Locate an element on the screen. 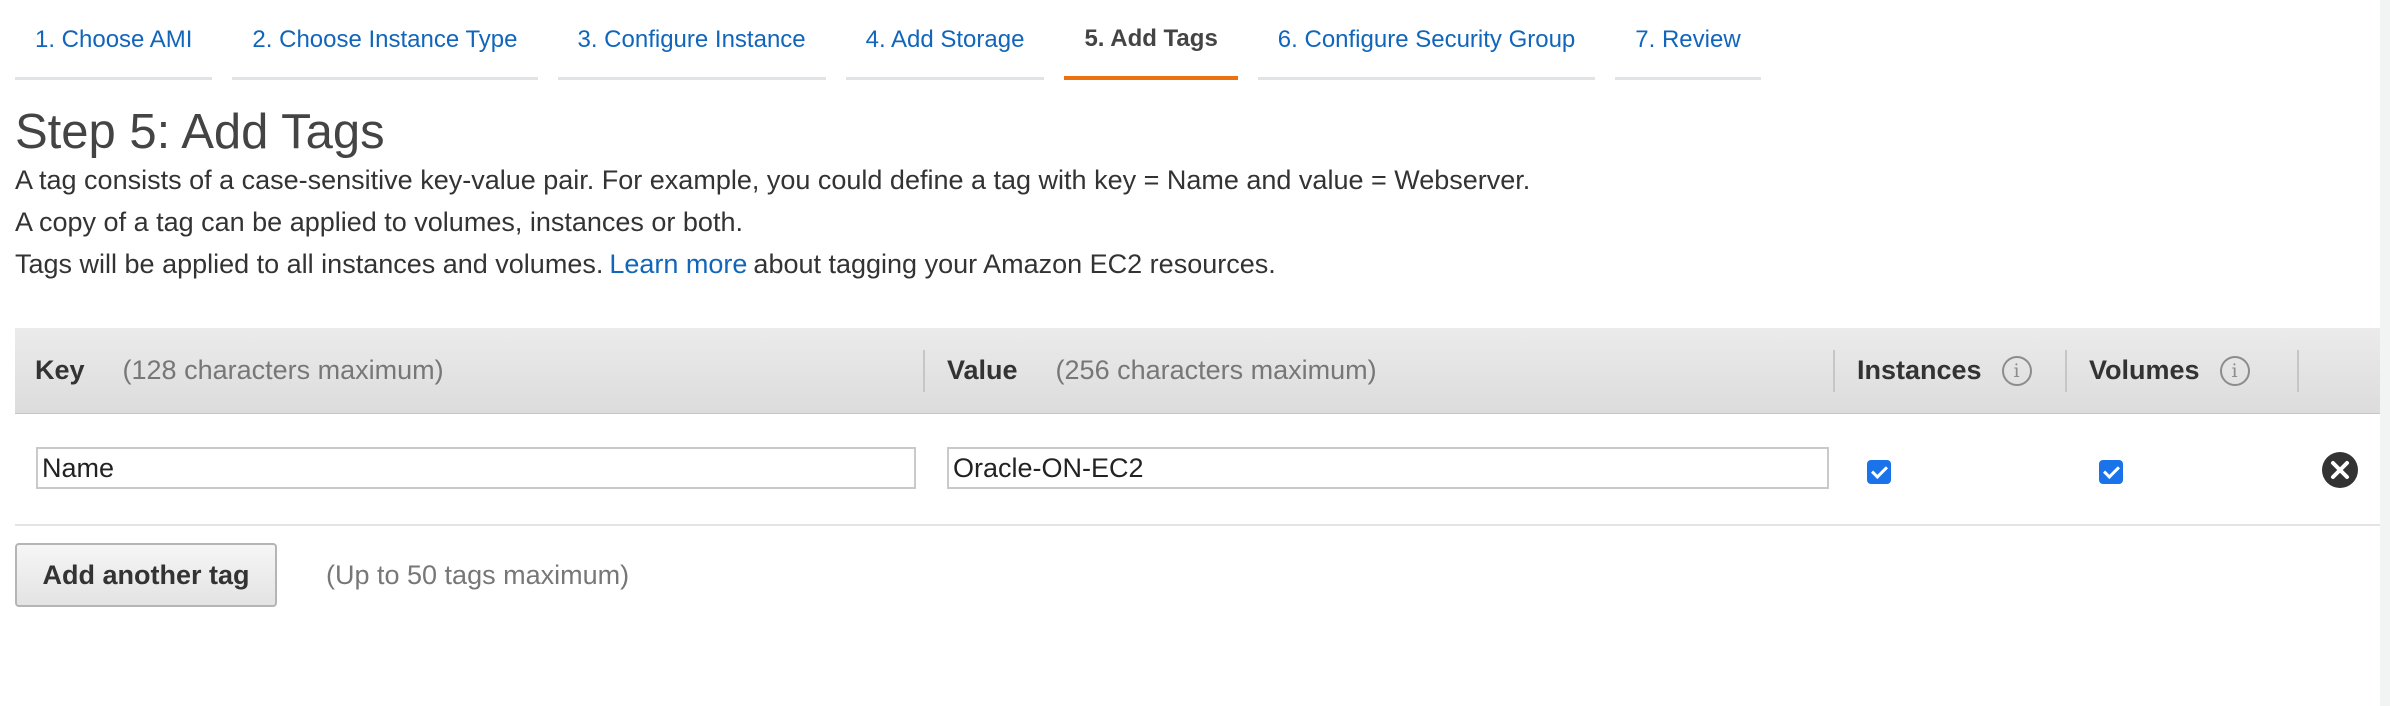 This screenshot has width=2390, height=706. instances-header-label: Instances is located at coordinates (1919, 370).